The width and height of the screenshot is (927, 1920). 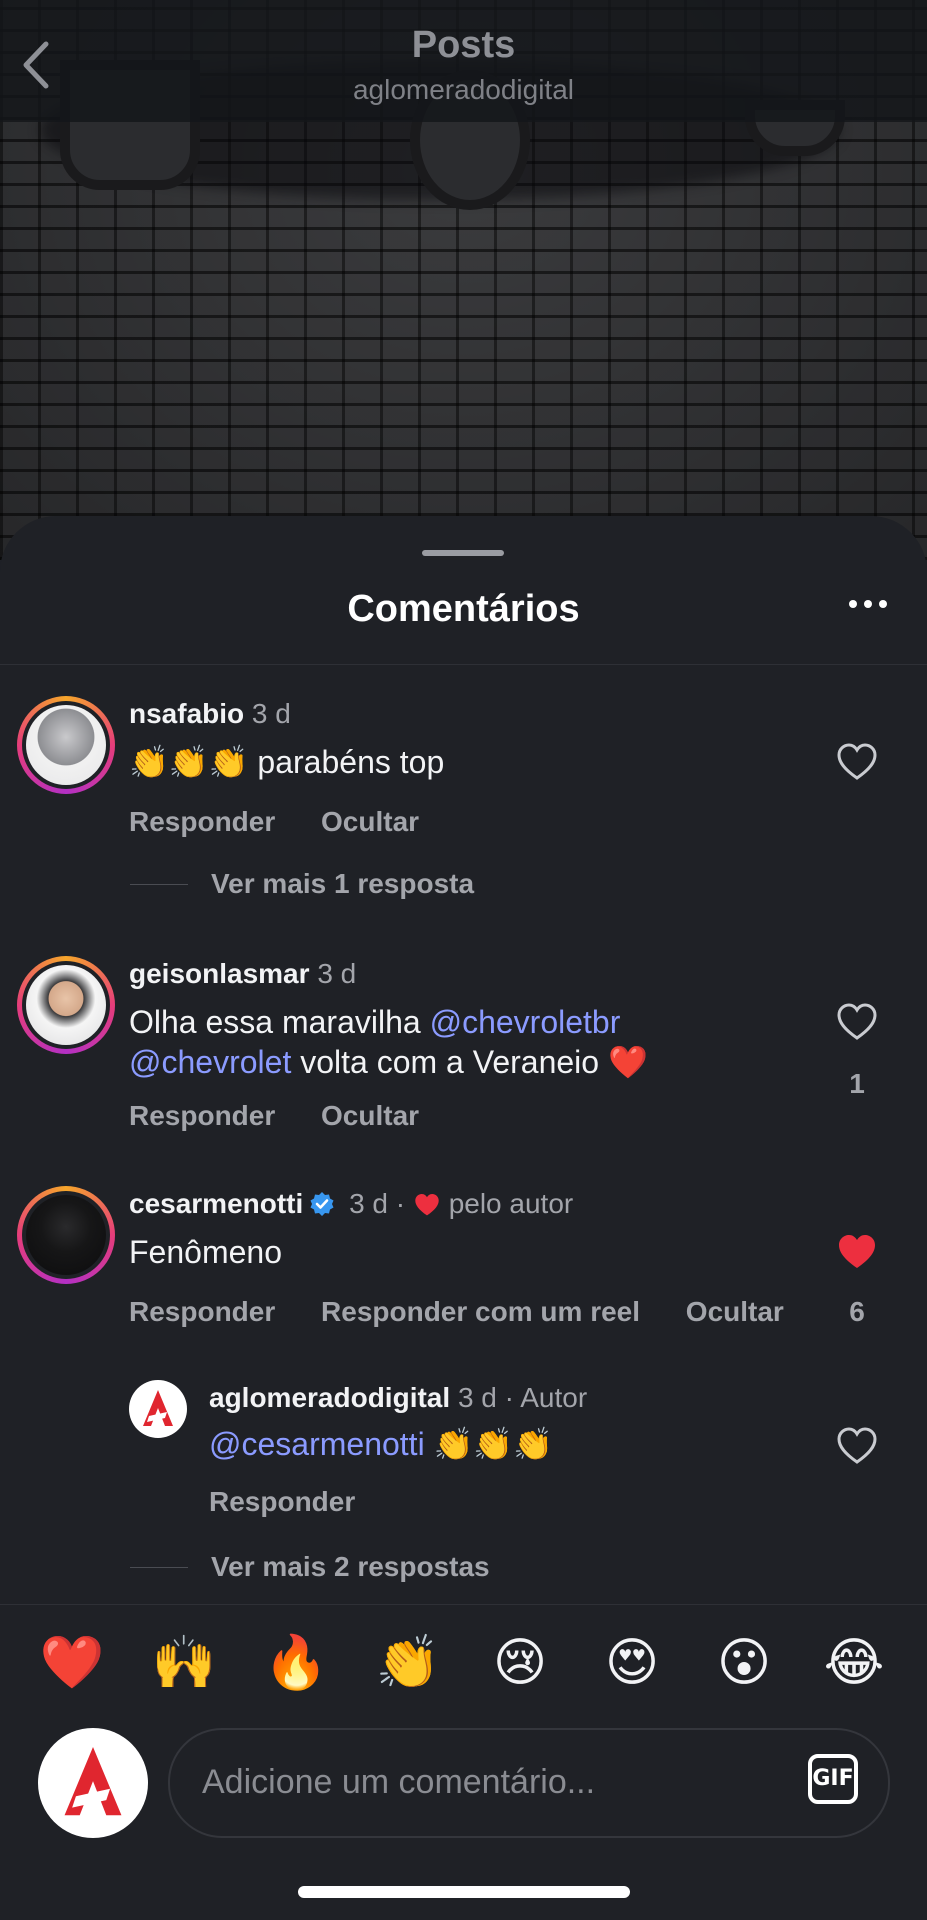 I want to click on comment-text: 👏👏👏 parabéns top, so click(x=469, y=762).